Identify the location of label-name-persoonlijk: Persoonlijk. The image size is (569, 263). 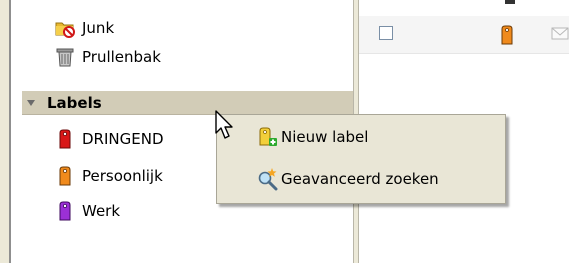
(122, 176).